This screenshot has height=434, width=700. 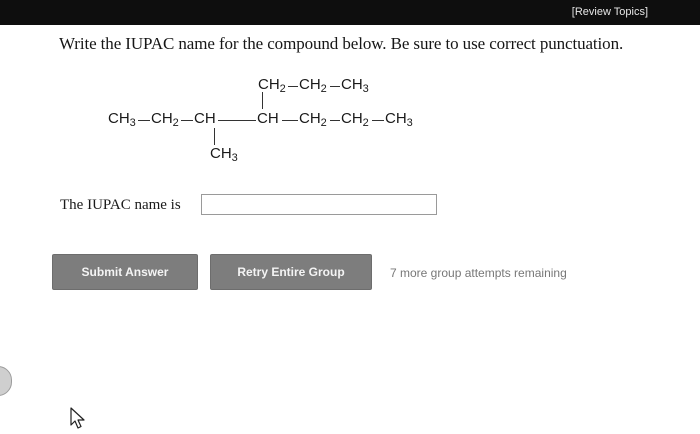 I want to click on mouse-pointer-icon, so click(x=77, y=418).